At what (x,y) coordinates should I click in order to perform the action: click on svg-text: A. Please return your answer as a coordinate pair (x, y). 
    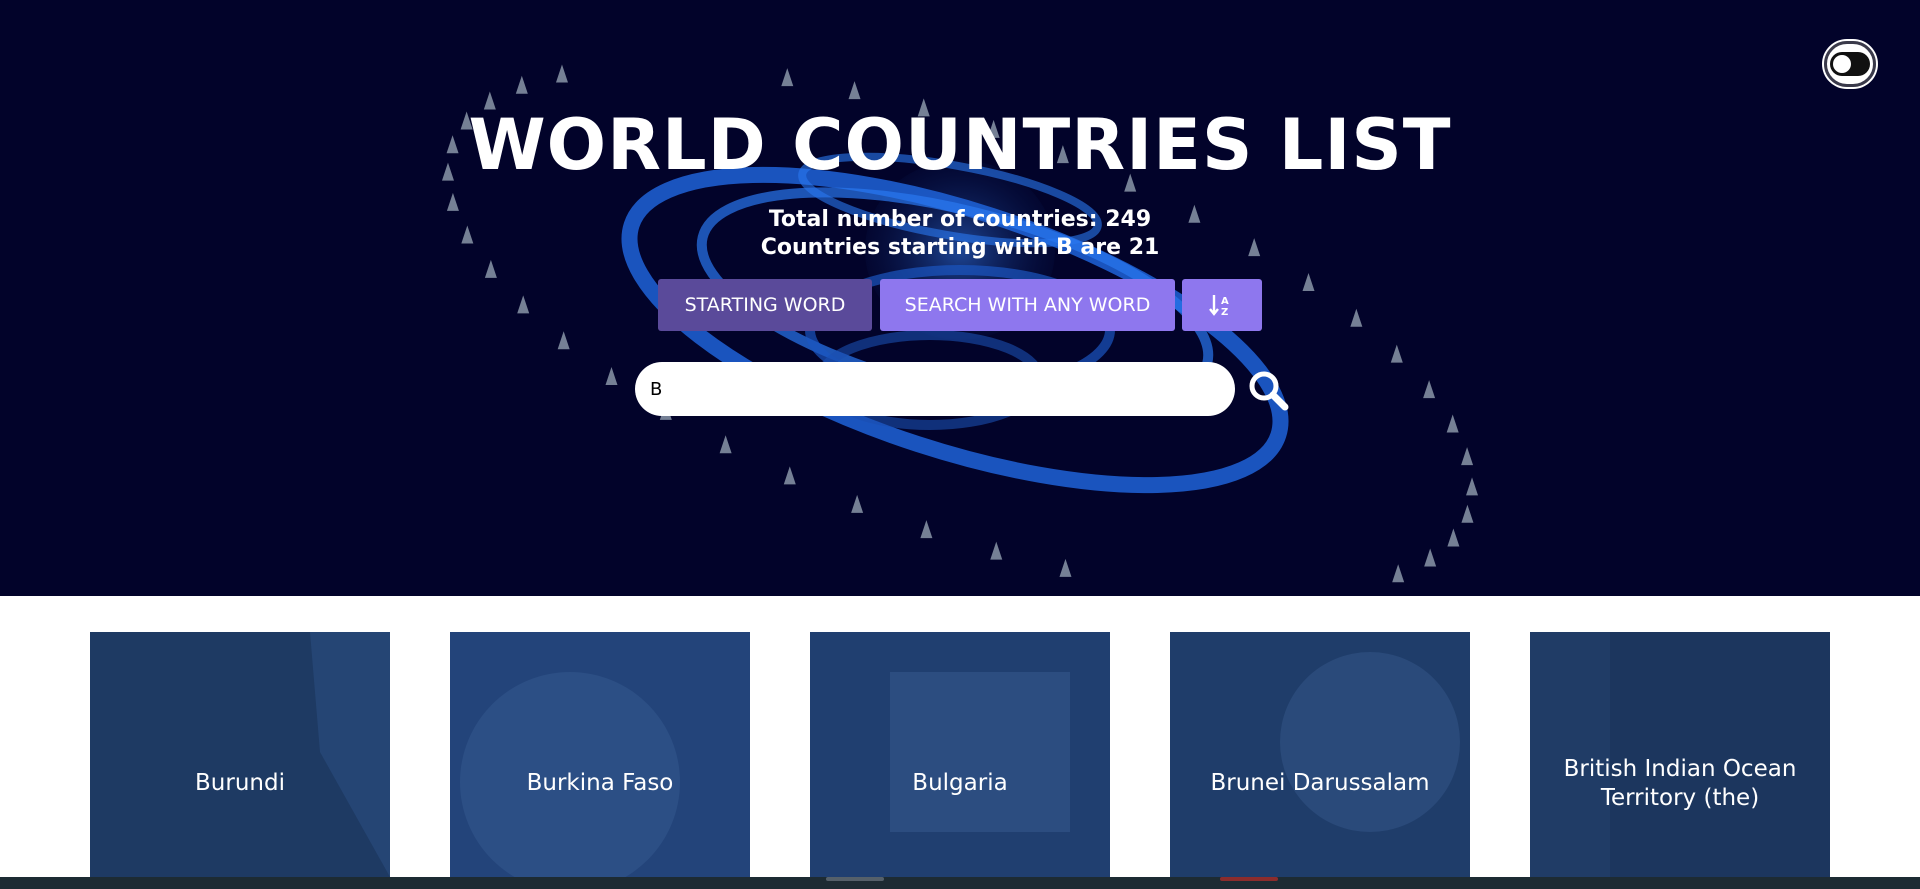
    Looking at the image, I should click on (1225, 301).